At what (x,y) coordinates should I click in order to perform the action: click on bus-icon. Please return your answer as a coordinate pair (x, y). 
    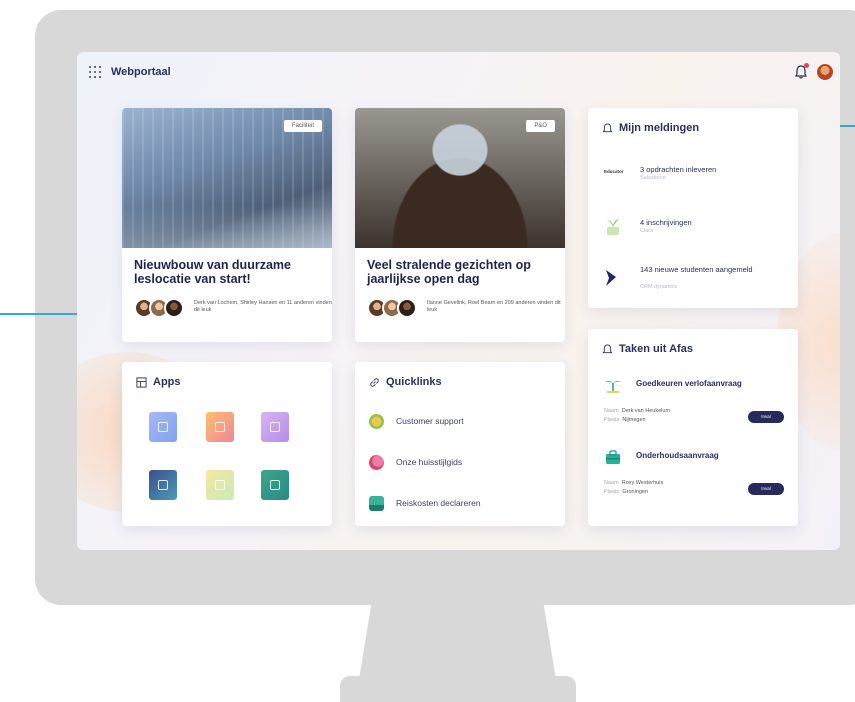
    Looking at the image, I should click on (376, 503).